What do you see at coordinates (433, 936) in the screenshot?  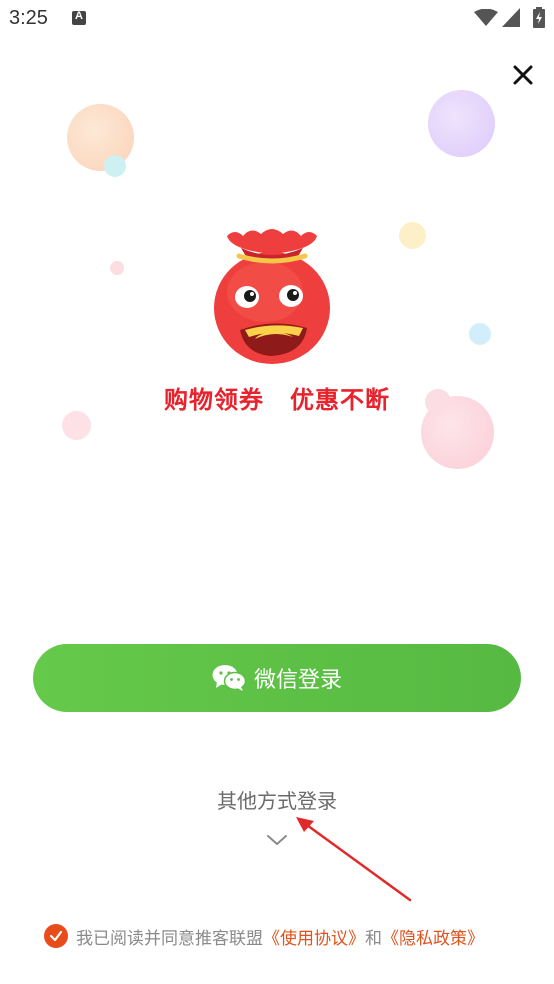 I see `privacy-link: 《隐私政策》` at bounding box center [433, 936].